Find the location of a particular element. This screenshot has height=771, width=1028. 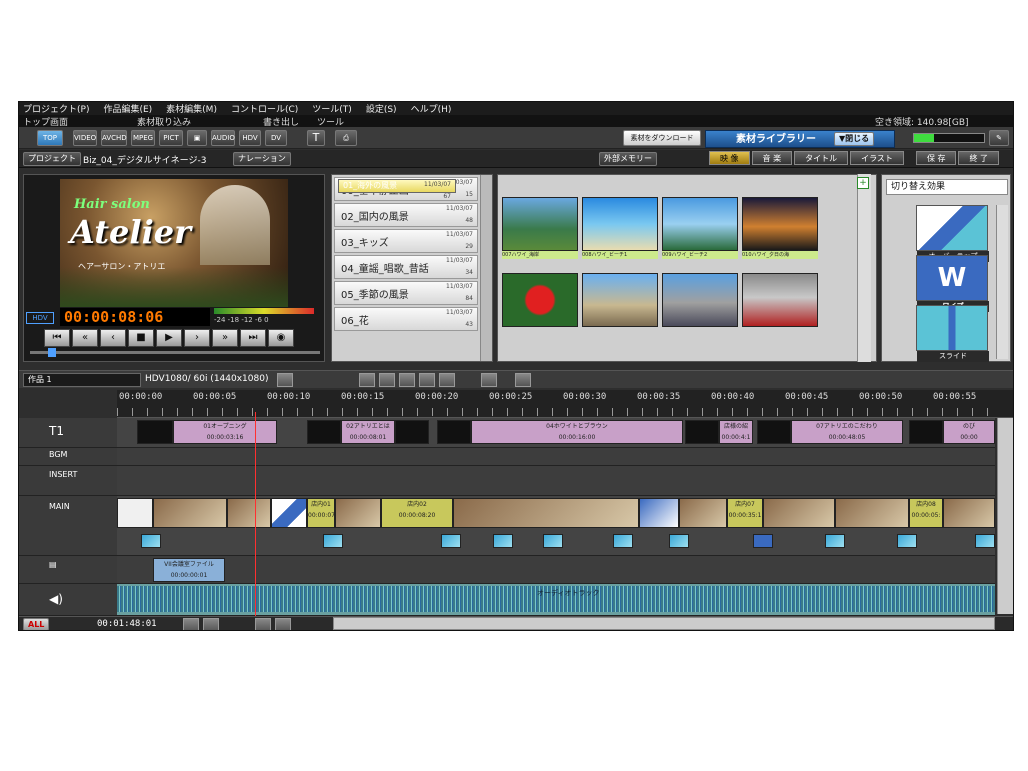

track-header-audio: ◀) is located at coordinates (68, 600).